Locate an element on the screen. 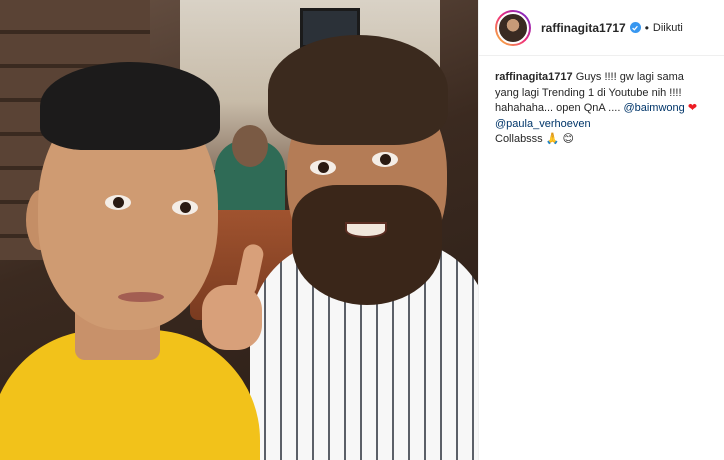  caption-mention-baimwong: @baimwong is located at coordinates (653, 108).